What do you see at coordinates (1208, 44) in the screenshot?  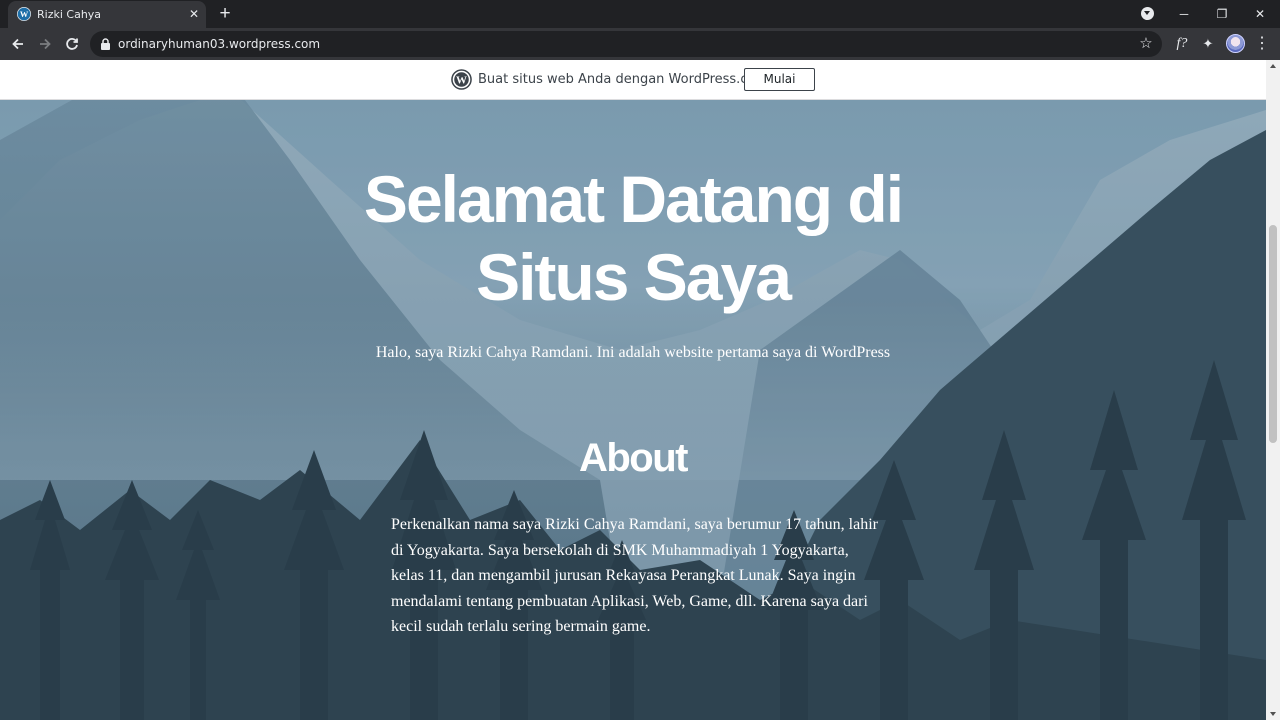 I see `extensions-puzzle-icon: ✦` at bounding box center [1208, 44].